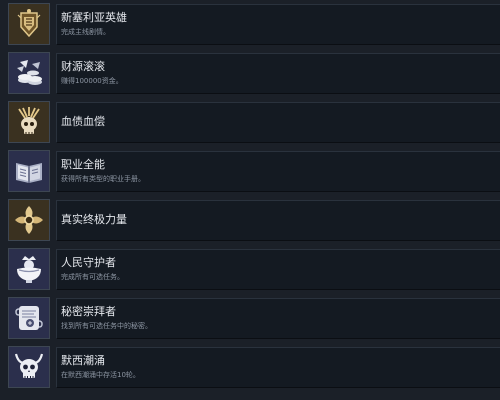  I want to click on achievement-title: 血债血偿, so click(83, 121).